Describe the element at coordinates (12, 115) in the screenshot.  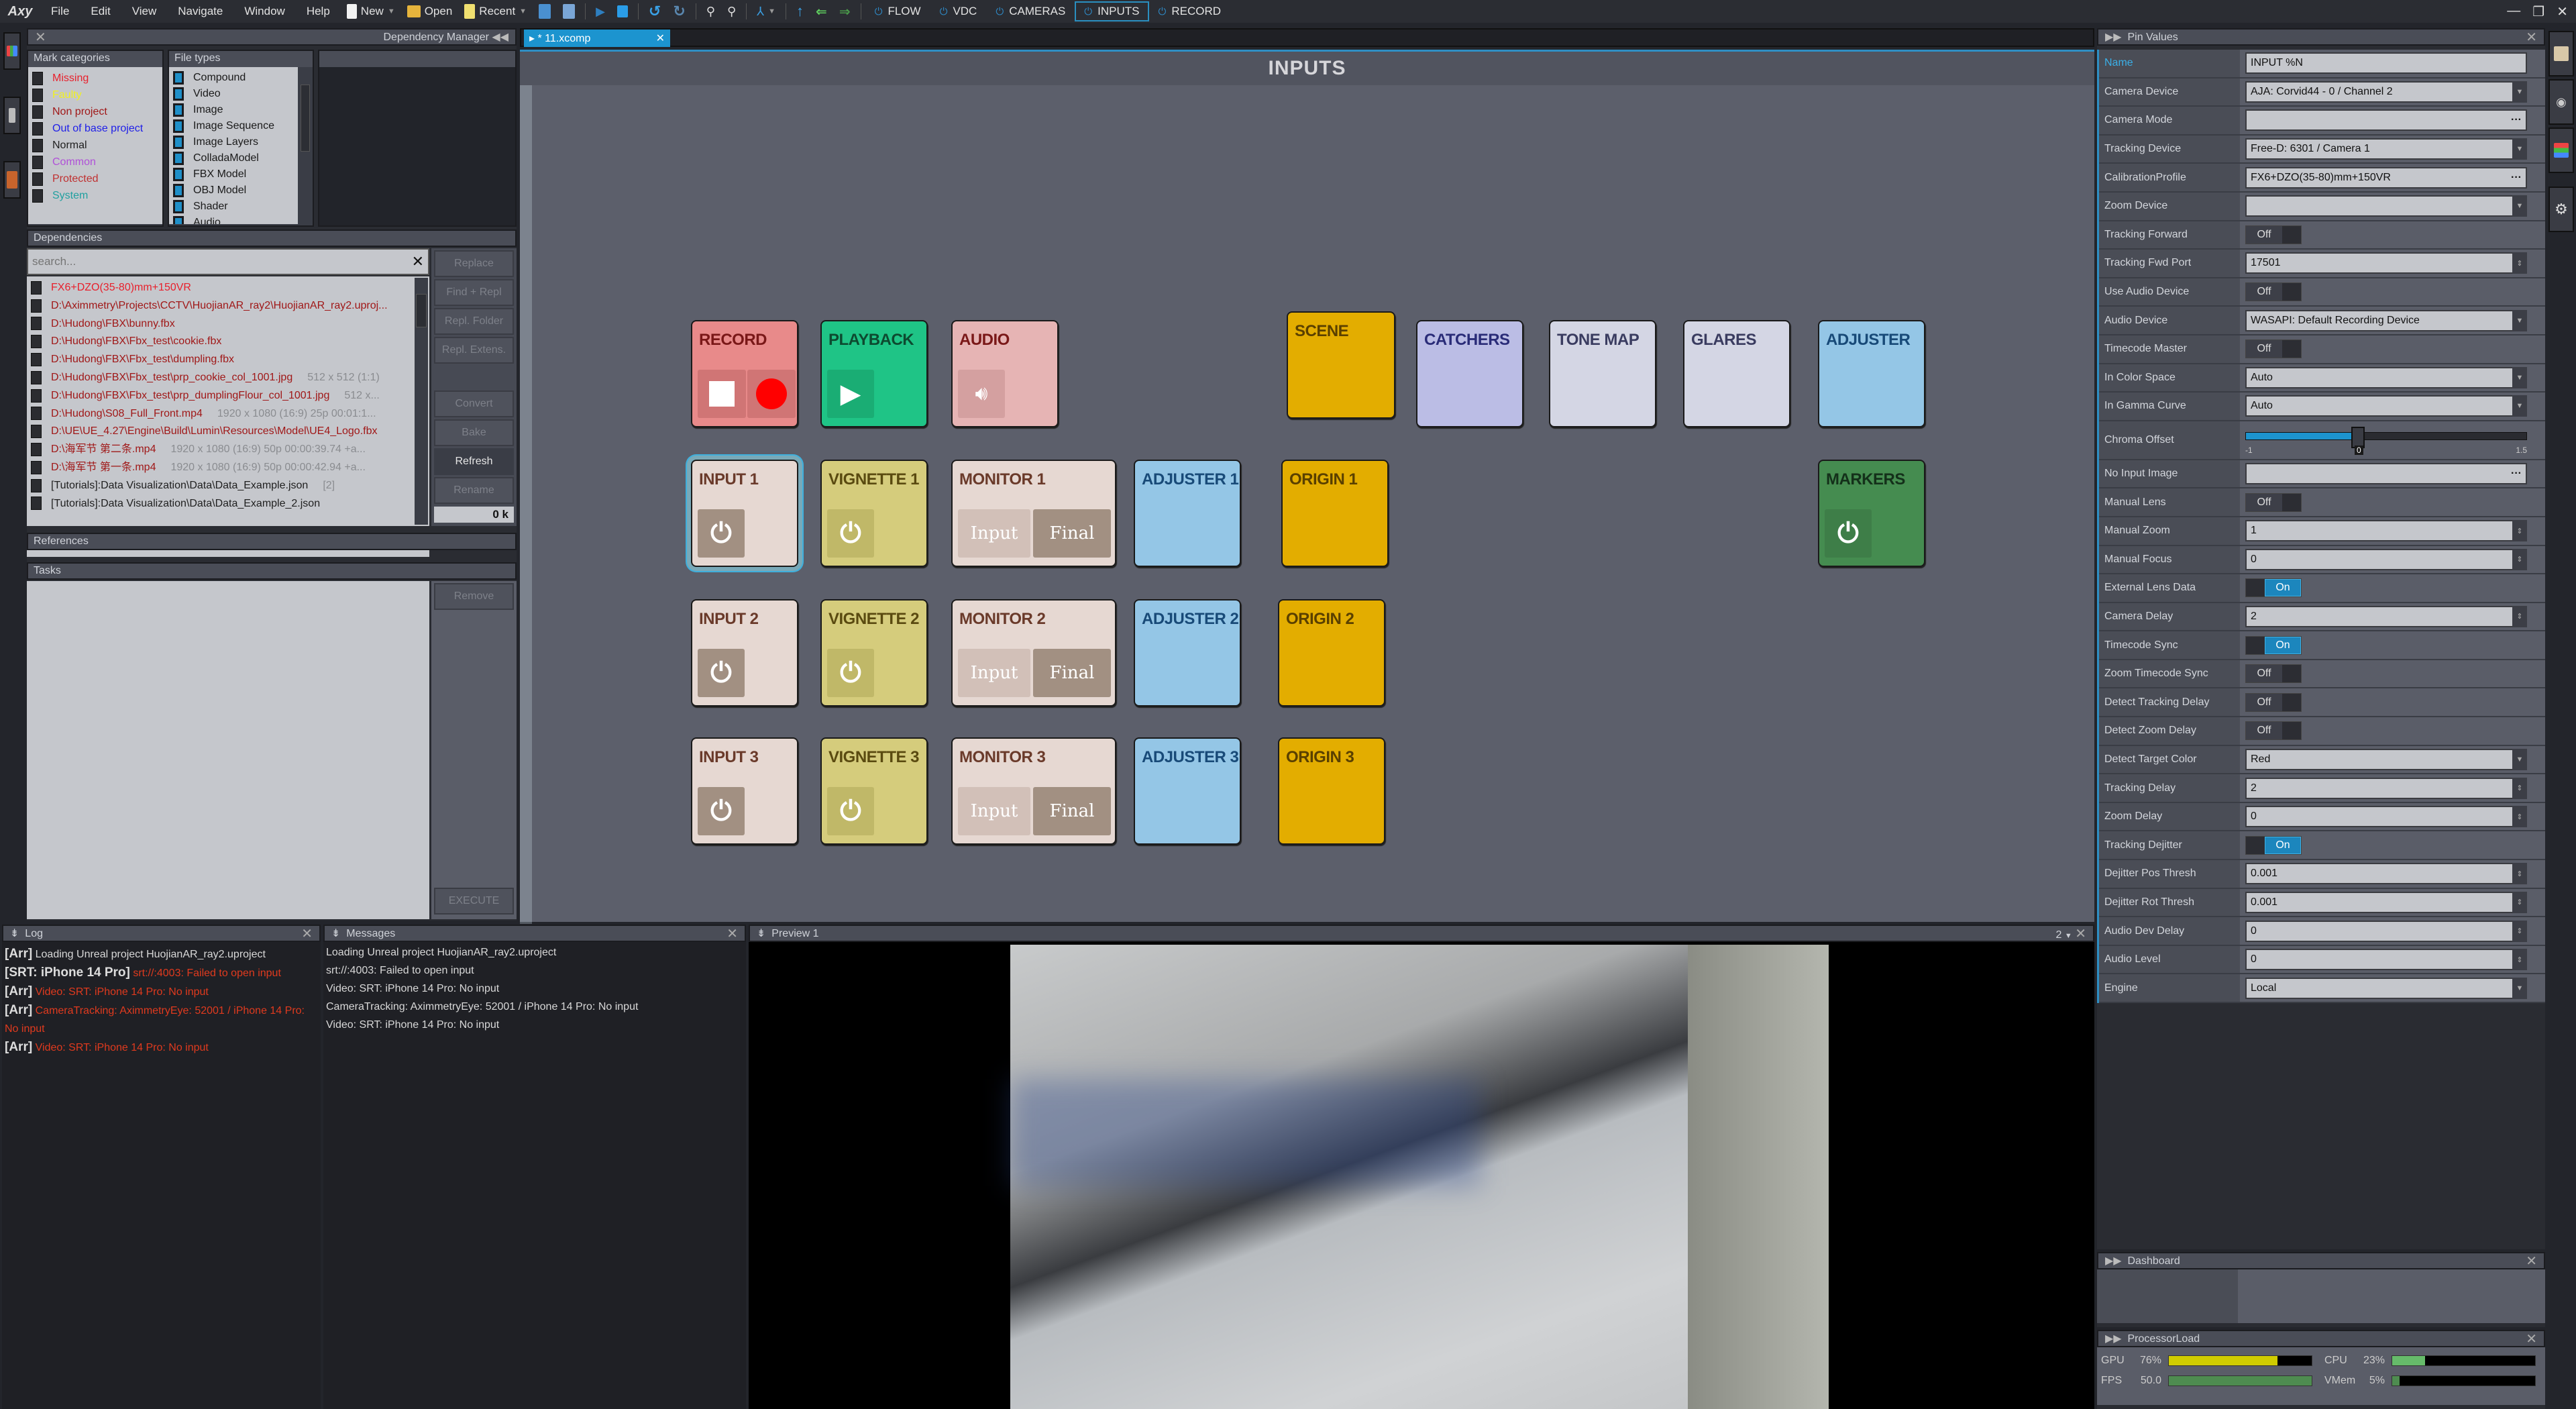
I see `dock-button-device` at that location.